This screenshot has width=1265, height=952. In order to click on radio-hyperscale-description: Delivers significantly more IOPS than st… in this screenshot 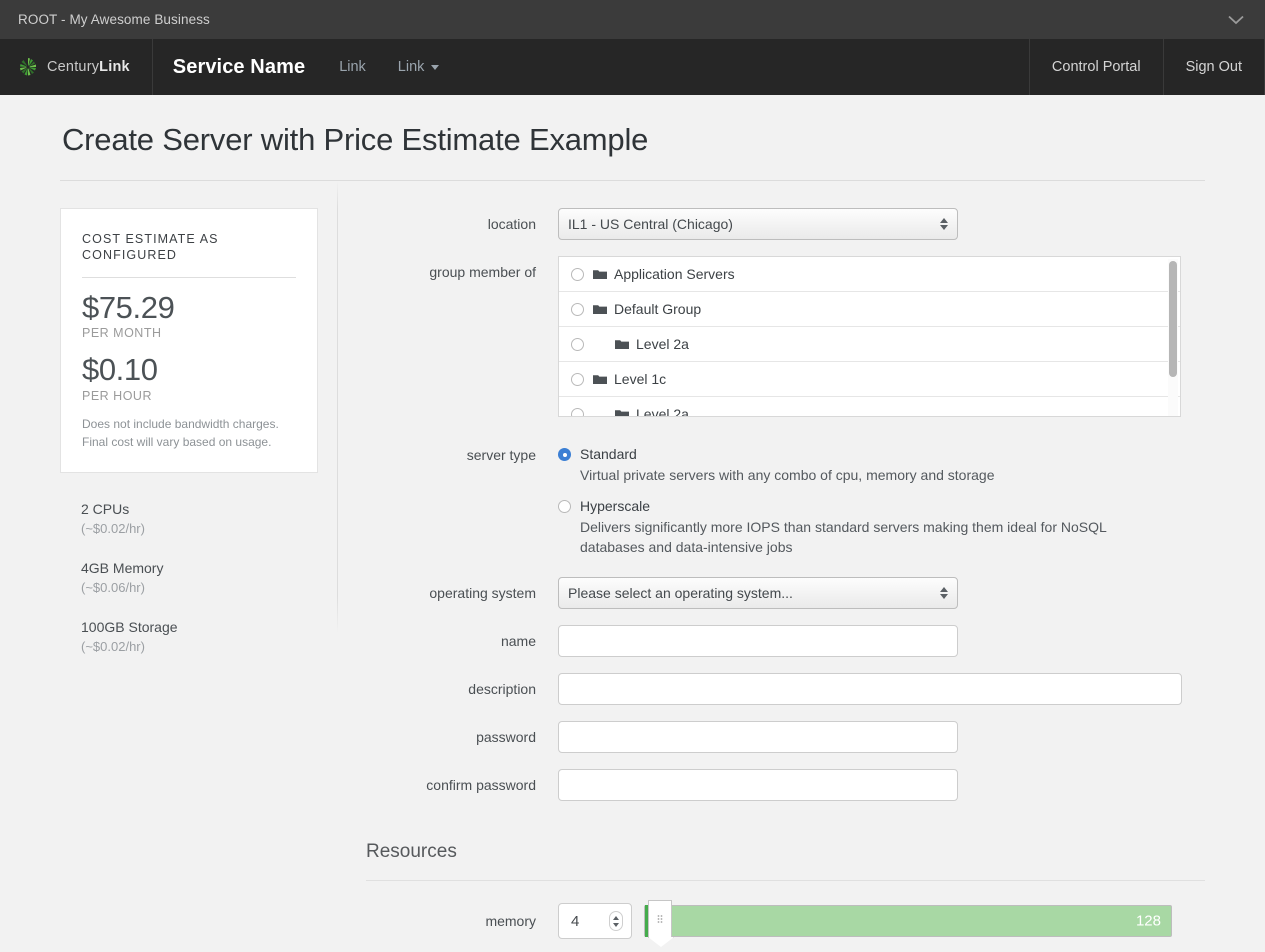, I will do `click(843, 537)`.